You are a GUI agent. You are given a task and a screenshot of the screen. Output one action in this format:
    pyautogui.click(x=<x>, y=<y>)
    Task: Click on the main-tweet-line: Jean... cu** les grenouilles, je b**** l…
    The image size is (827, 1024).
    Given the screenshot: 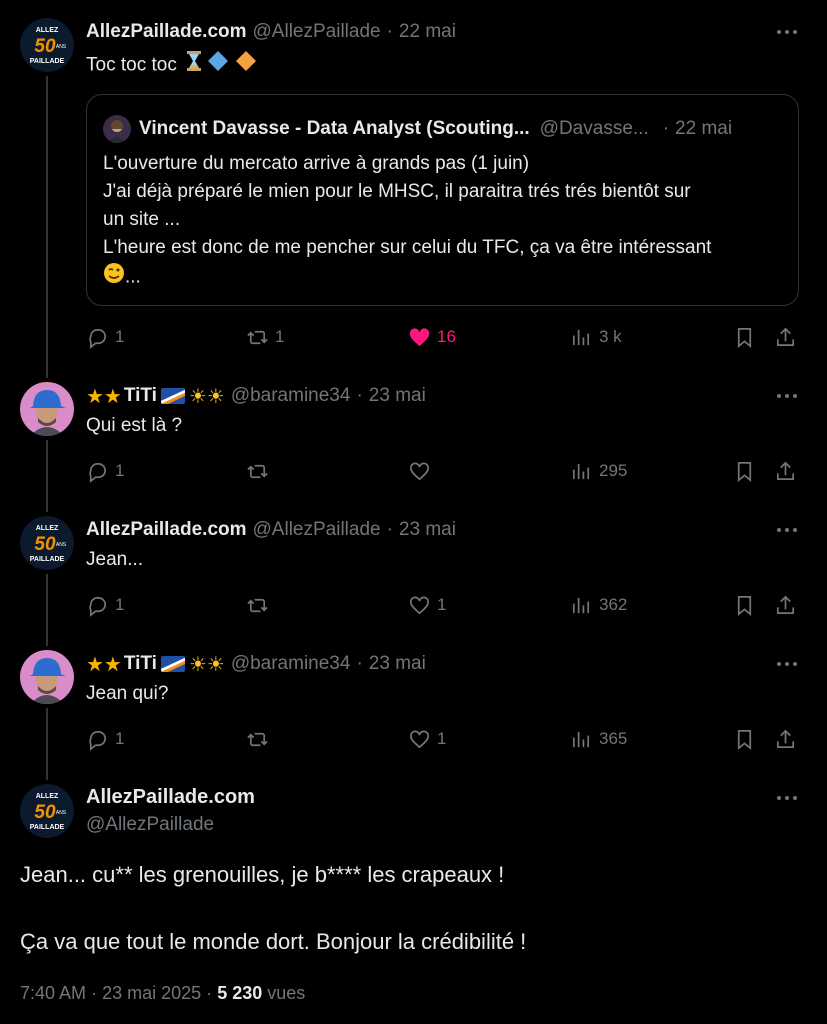 What is the action you would take?
    pyautogui.click(x=262, y=874)
    